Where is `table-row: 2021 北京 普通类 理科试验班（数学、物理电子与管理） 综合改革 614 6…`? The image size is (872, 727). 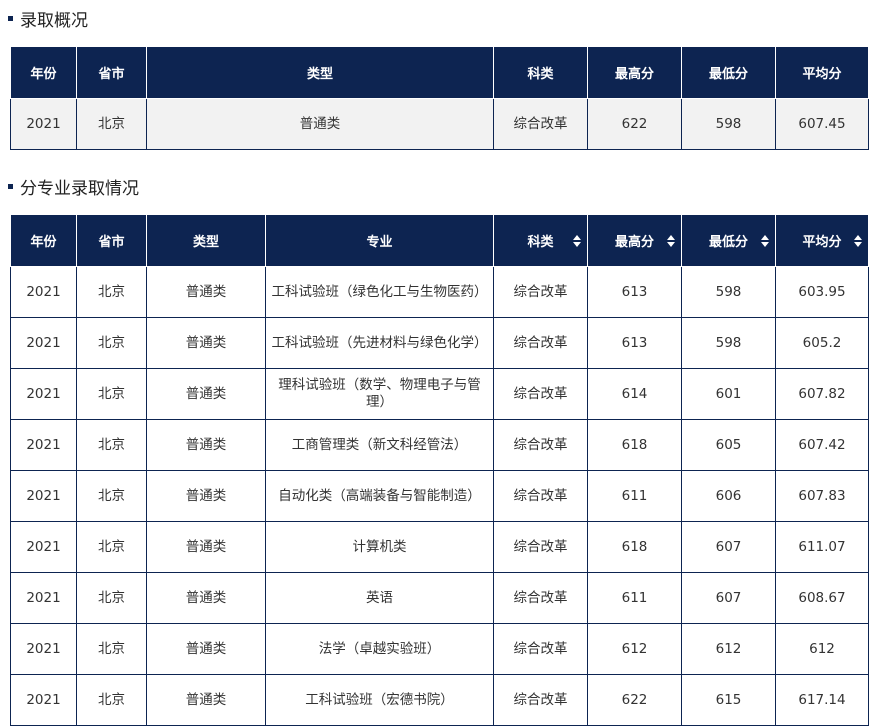
table-row: 2021 北京 普通类 理科试验班（数学、物理电子与管理） 综合改革 614 6… is located at coordinates (439, 394).